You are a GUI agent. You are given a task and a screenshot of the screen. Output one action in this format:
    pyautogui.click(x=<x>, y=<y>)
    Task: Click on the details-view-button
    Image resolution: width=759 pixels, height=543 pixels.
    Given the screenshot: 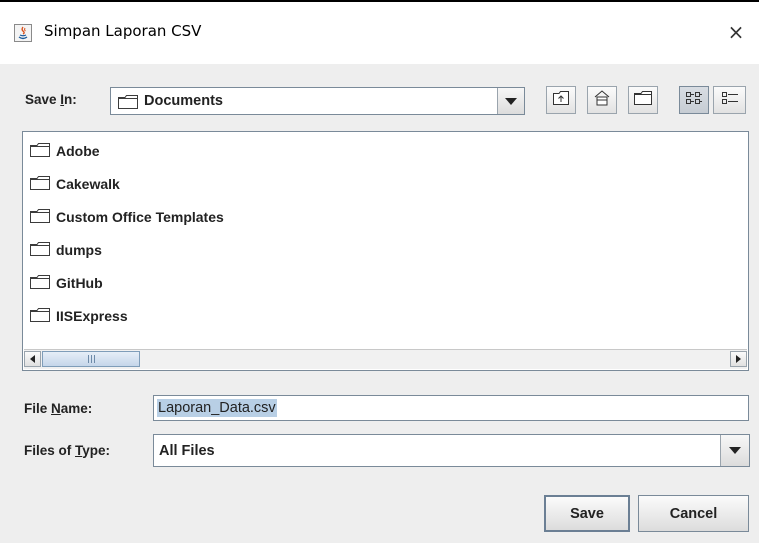 What is the action you would take?
    pyautogui.click(x=729, y=100)
    